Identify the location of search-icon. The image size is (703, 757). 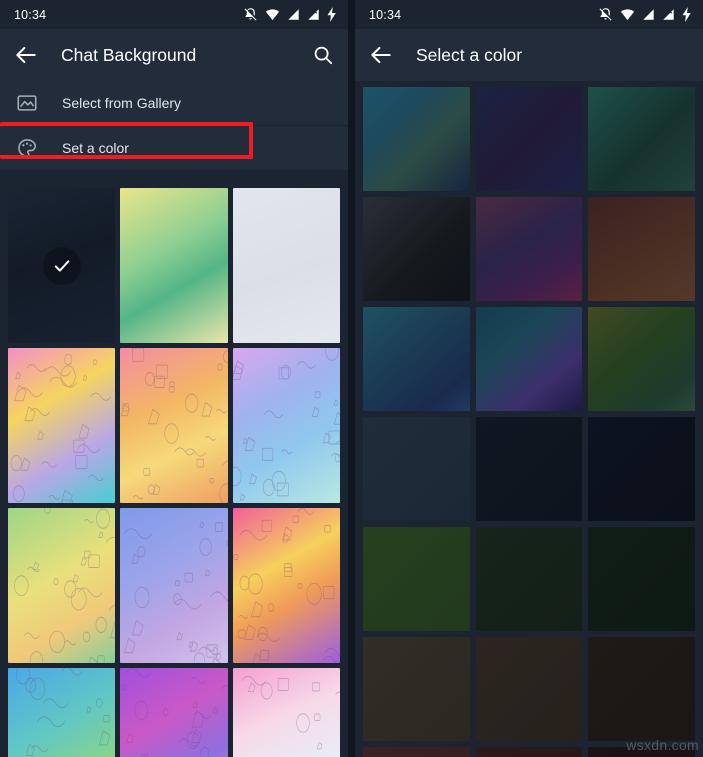
(323, 55).